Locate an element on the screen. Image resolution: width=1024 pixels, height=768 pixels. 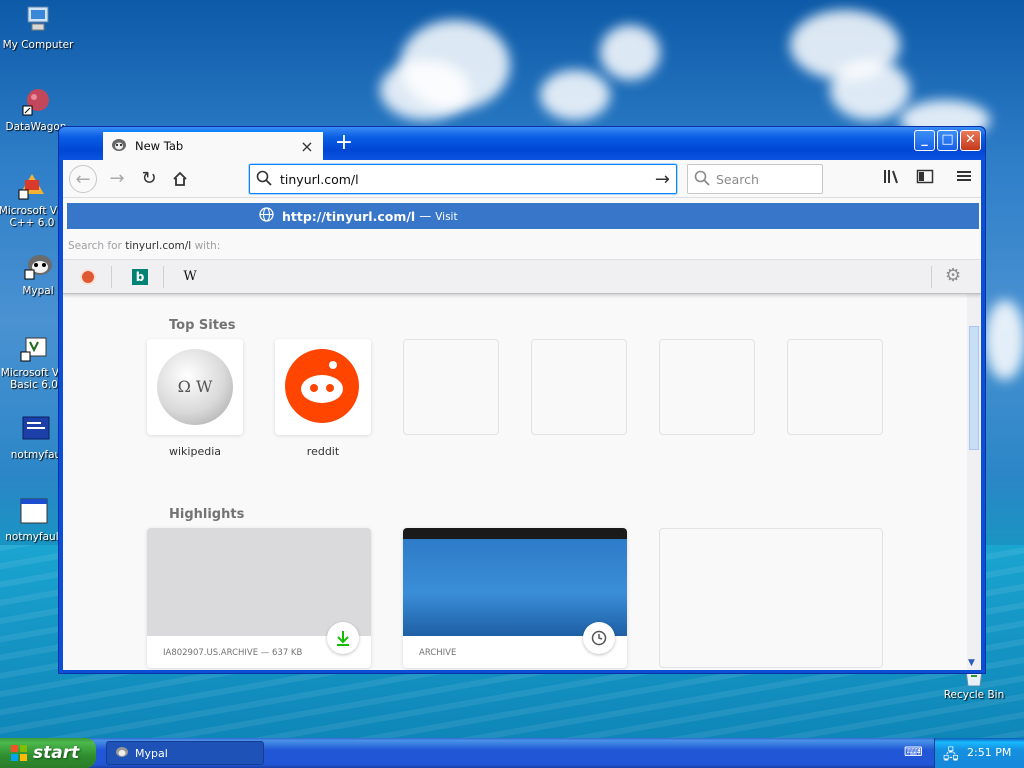
tab-close-icon: × is located at coordinates (307, 146).